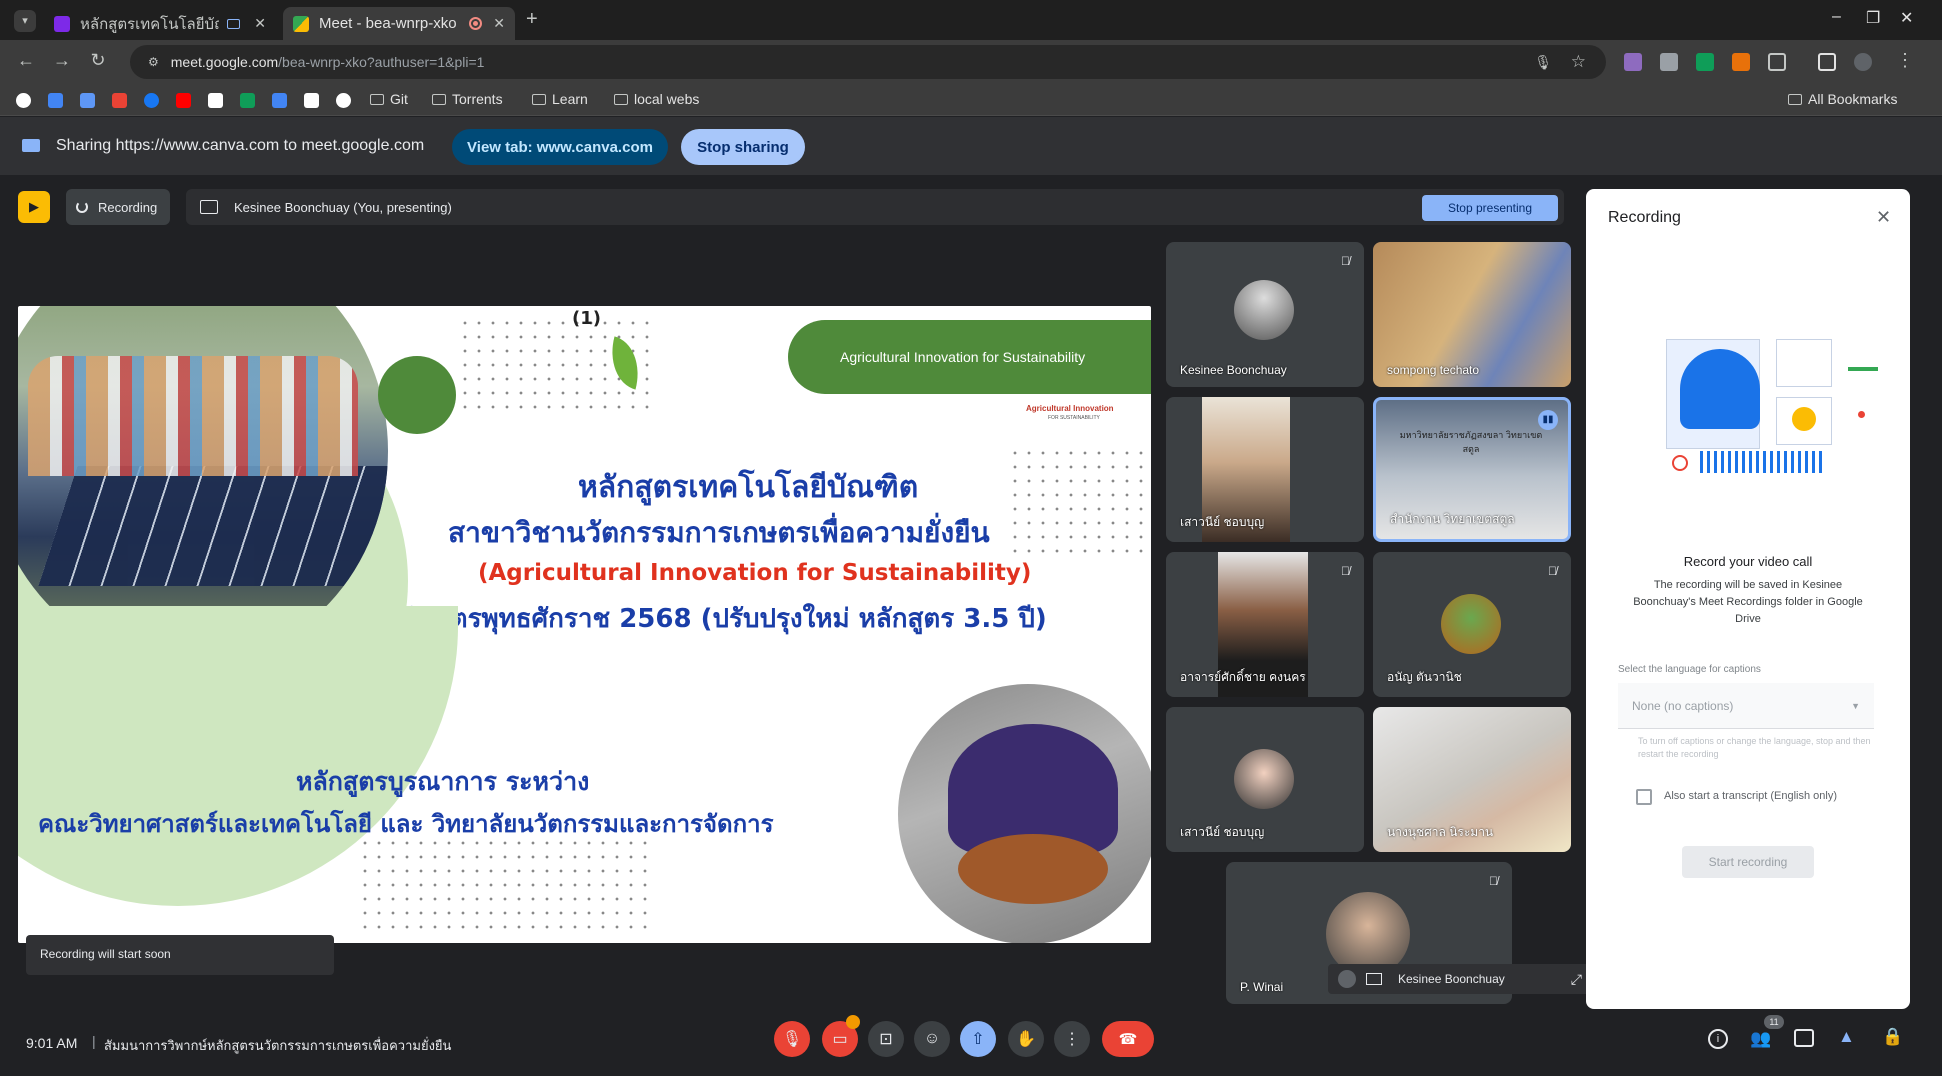 This screenshot has width=1942, height=1076. Describe the element at coordinates (1347, 979) in the screenshot. I see `mic-off-icon` at that location.